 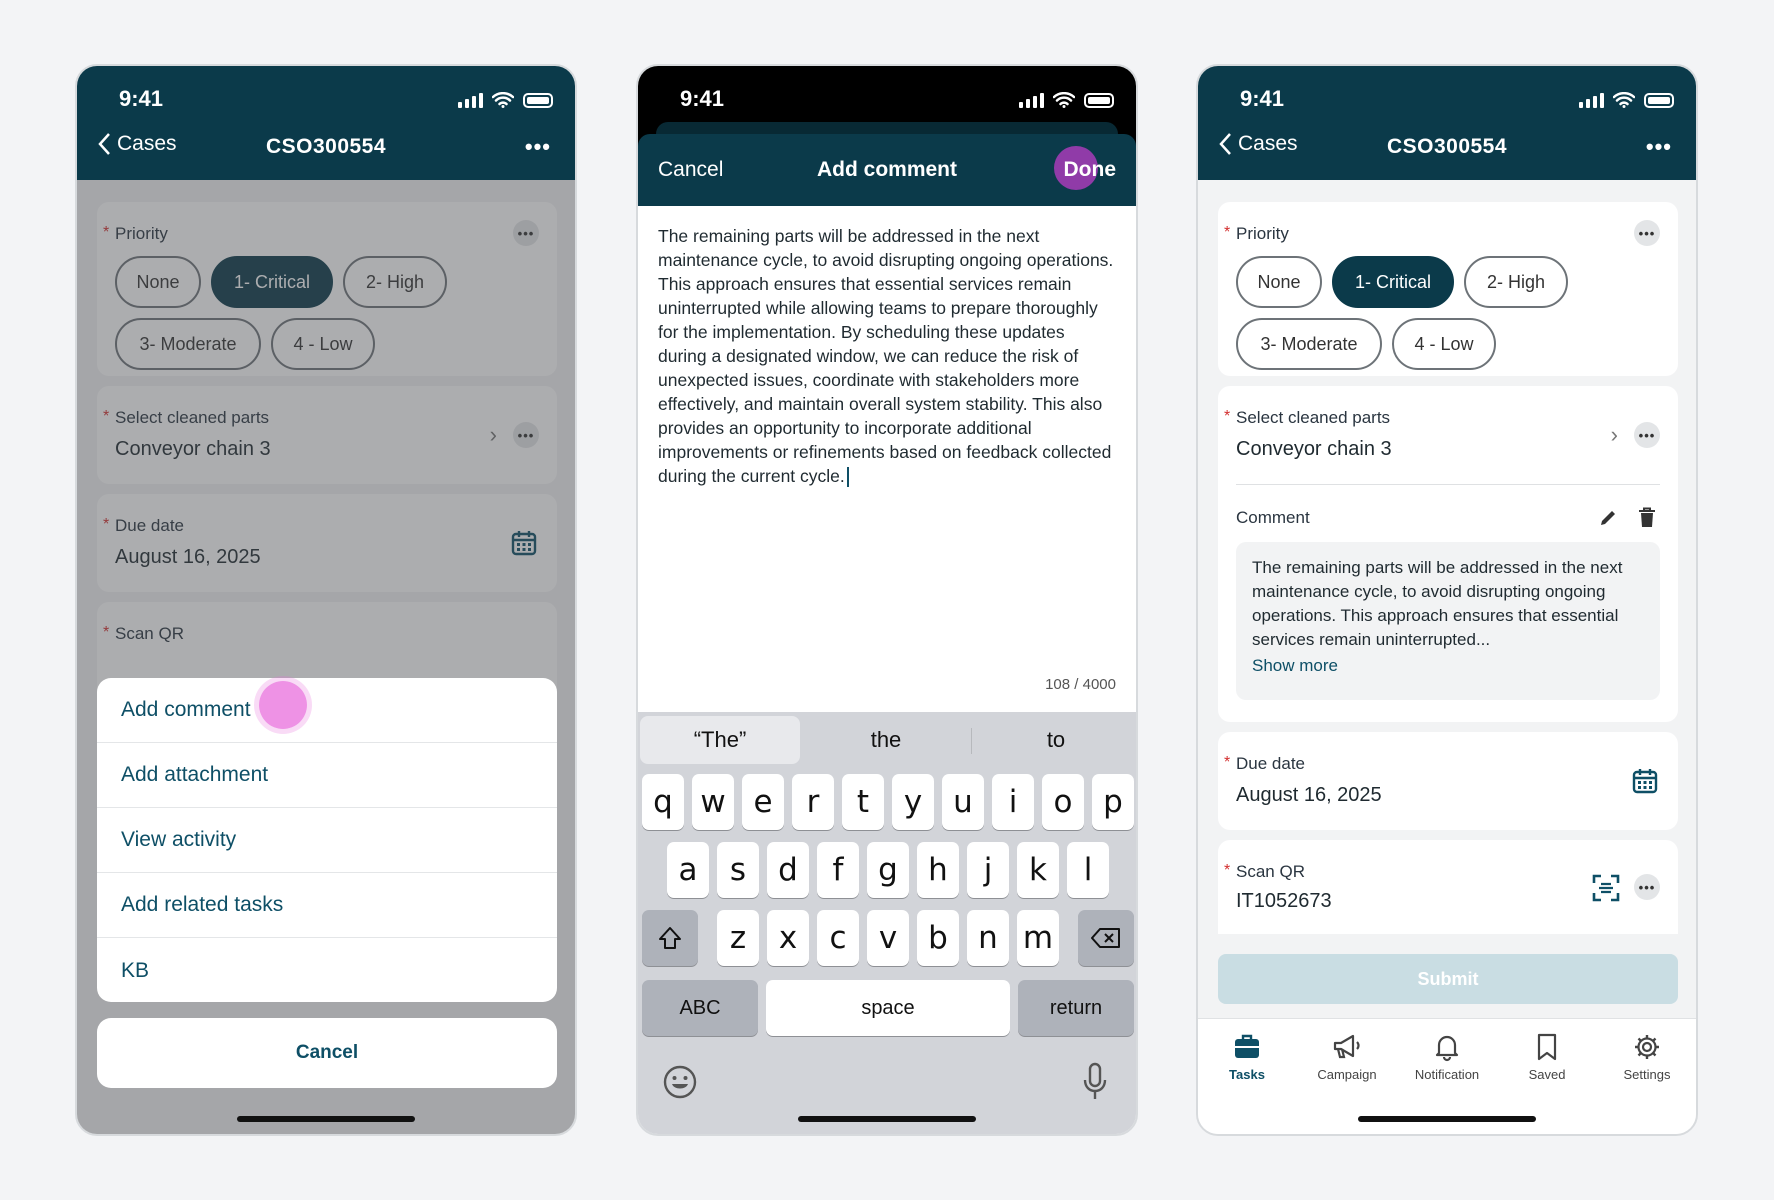 I want to click on emoji-icon, so click(x=680, y=1082).